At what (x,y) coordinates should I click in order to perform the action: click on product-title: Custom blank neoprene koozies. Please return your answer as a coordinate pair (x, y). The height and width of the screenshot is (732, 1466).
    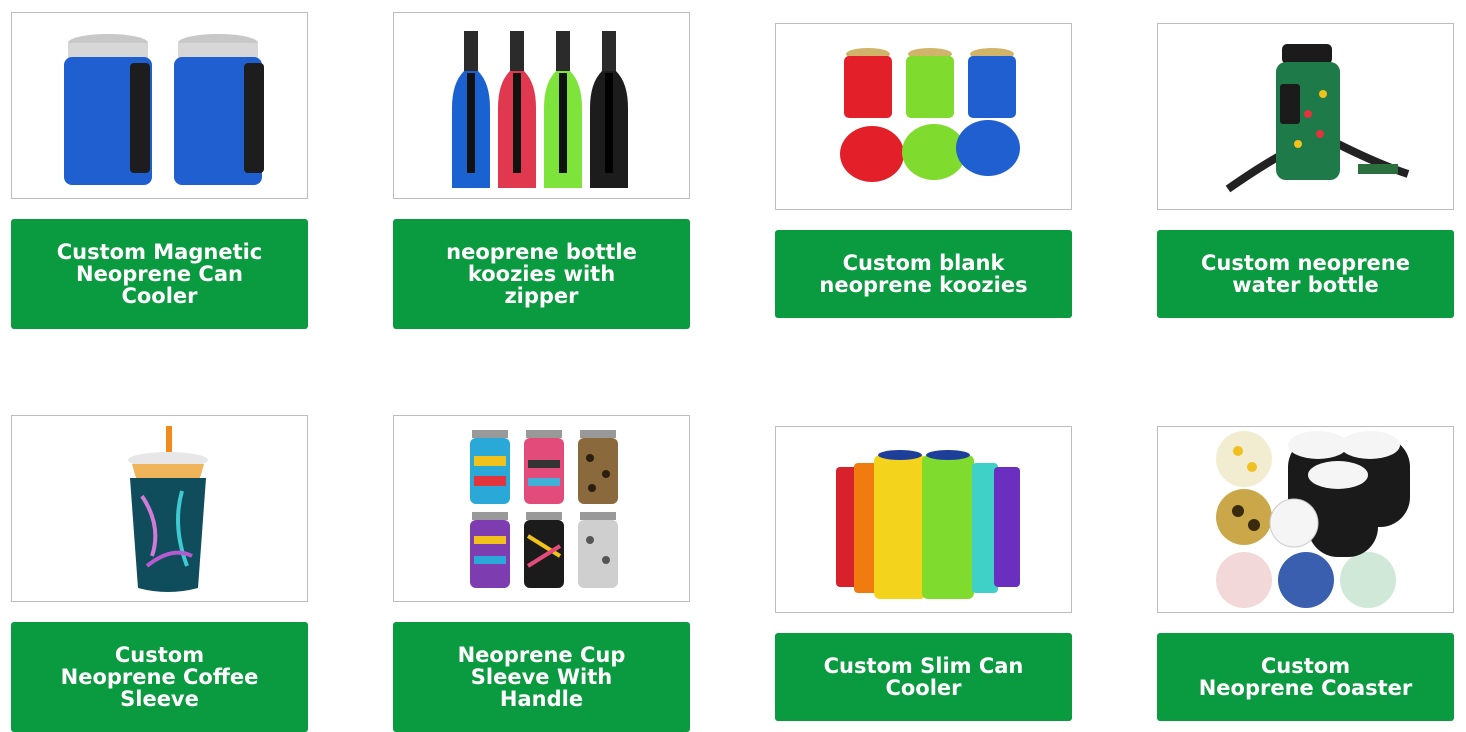
    Looking at the image, I should click on (923, 274).